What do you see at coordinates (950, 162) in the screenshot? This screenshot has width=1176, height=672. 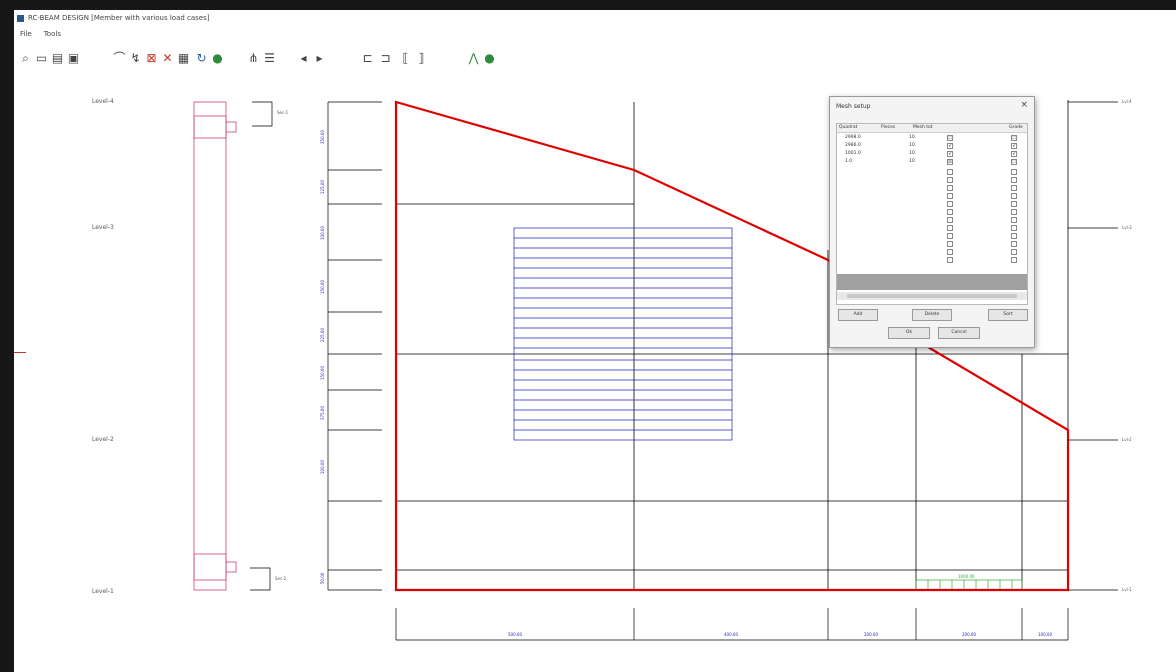 I see `mesh-checkbox: ☒` at bounding box center [950, 162].